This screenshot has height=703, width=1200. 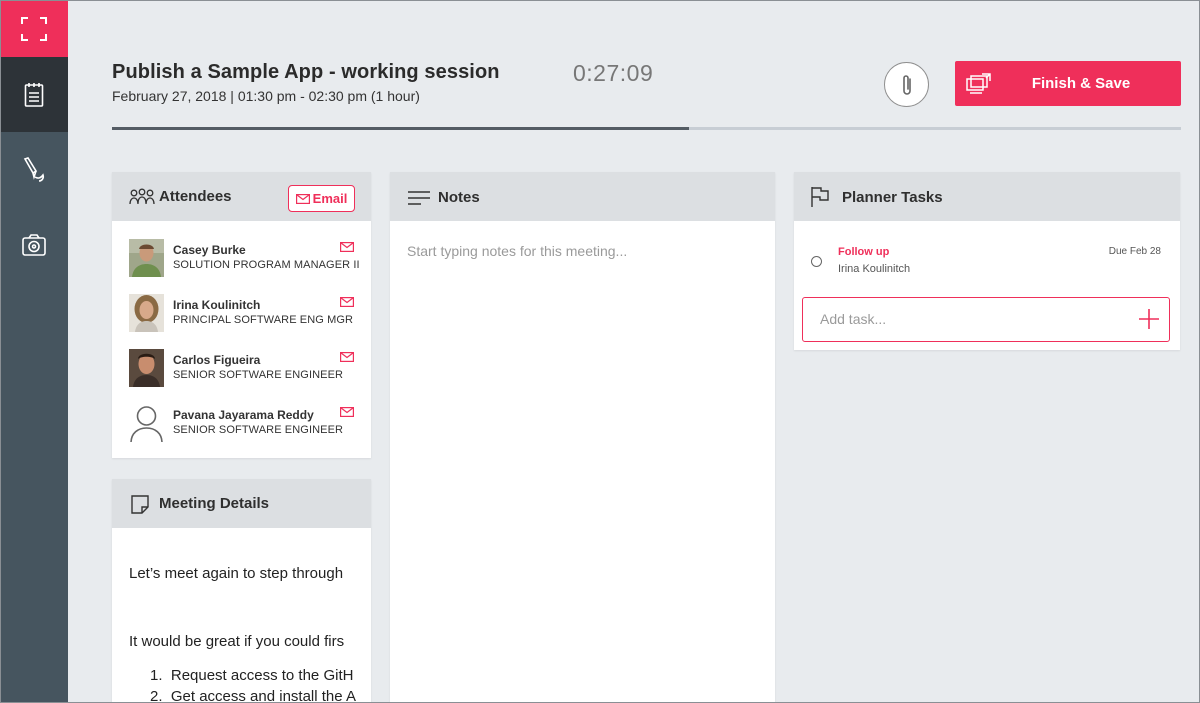 I want to click on task-due-date: Due Feb 28, so click(x=1134, y=251).